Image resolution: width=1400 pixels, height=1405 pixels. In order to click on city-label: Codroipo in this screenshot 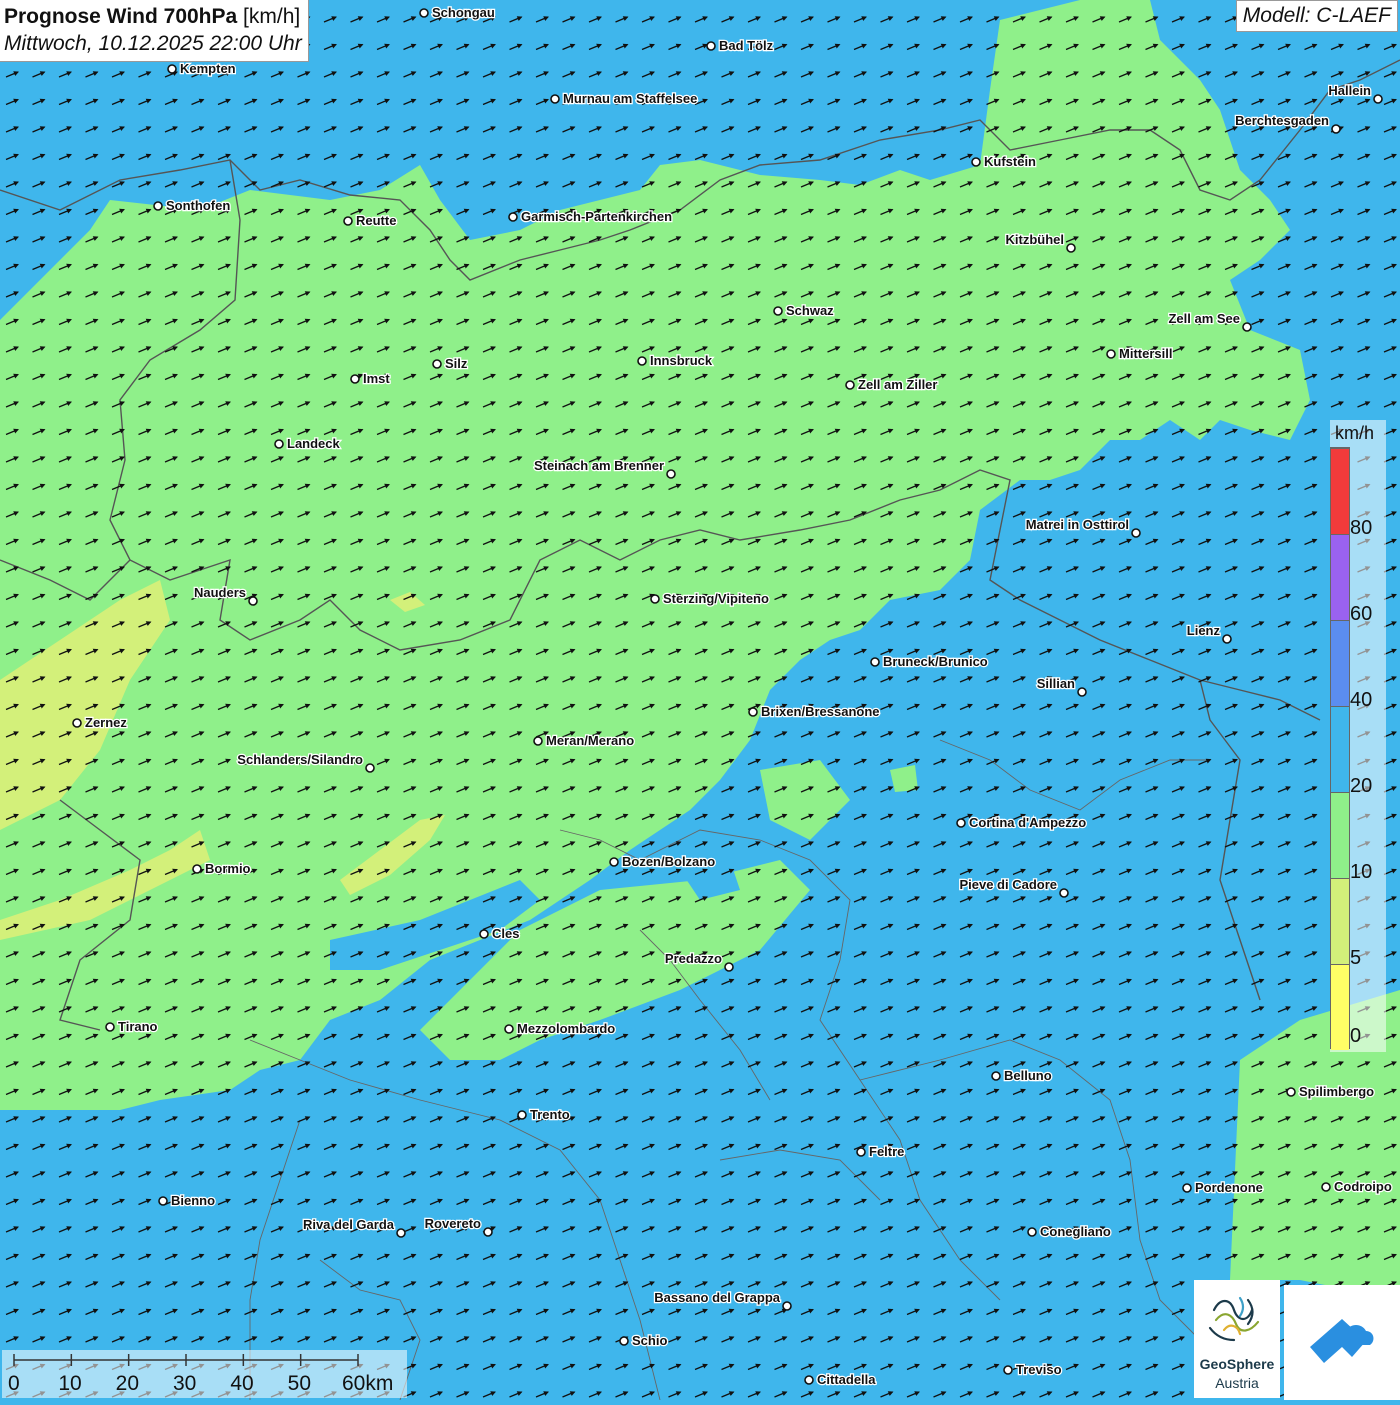, I will do `click(1363, 1186)`.